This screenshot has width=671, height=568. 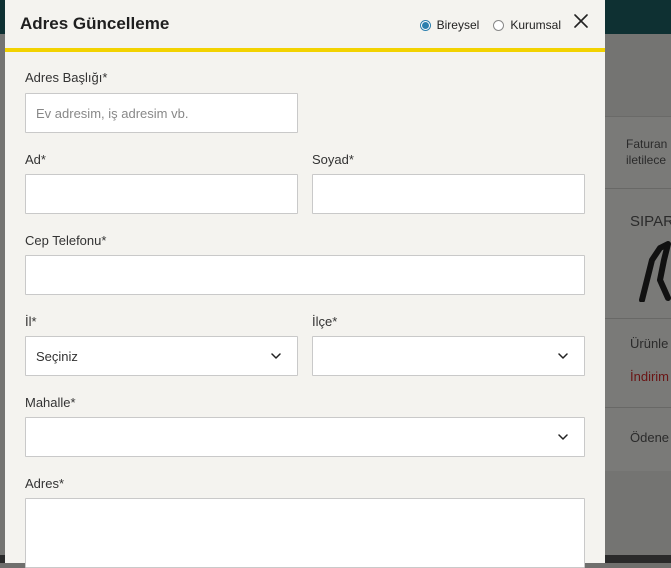 What do you see at coordinates (647, 144) in the screenshot?
I see `background-text-faturan: Faturan` at bounding box center [647, 144].